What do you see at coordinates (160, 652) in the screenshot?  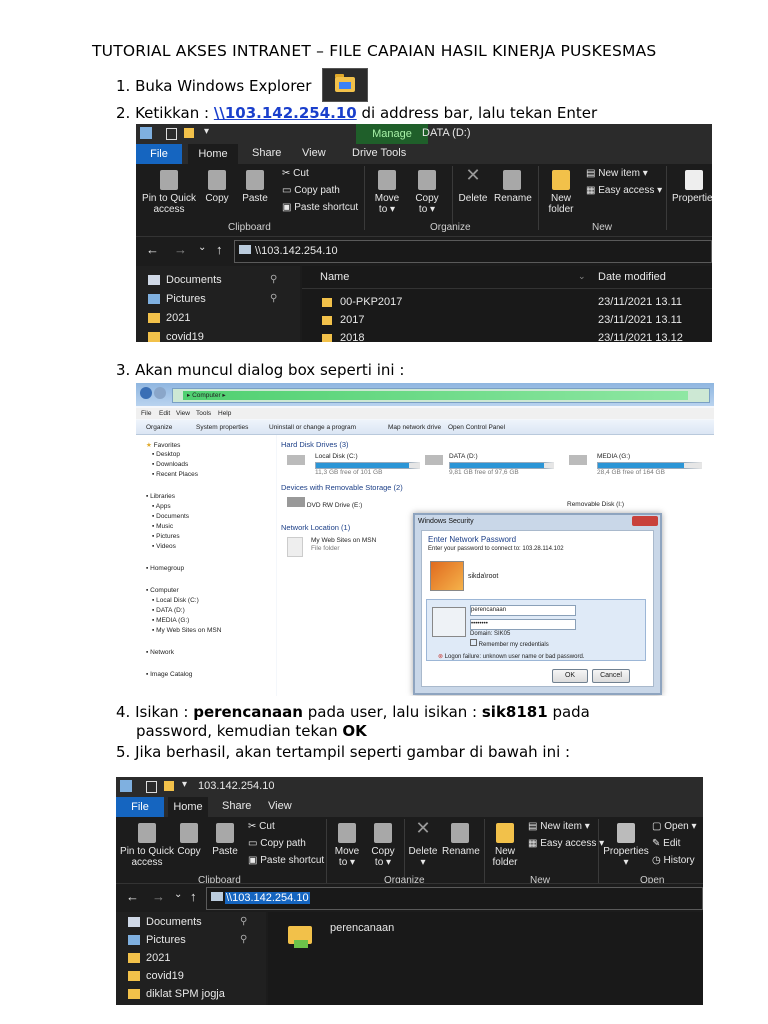 I see `nav-network: ▪ Network` at bounding box center [160, 652].